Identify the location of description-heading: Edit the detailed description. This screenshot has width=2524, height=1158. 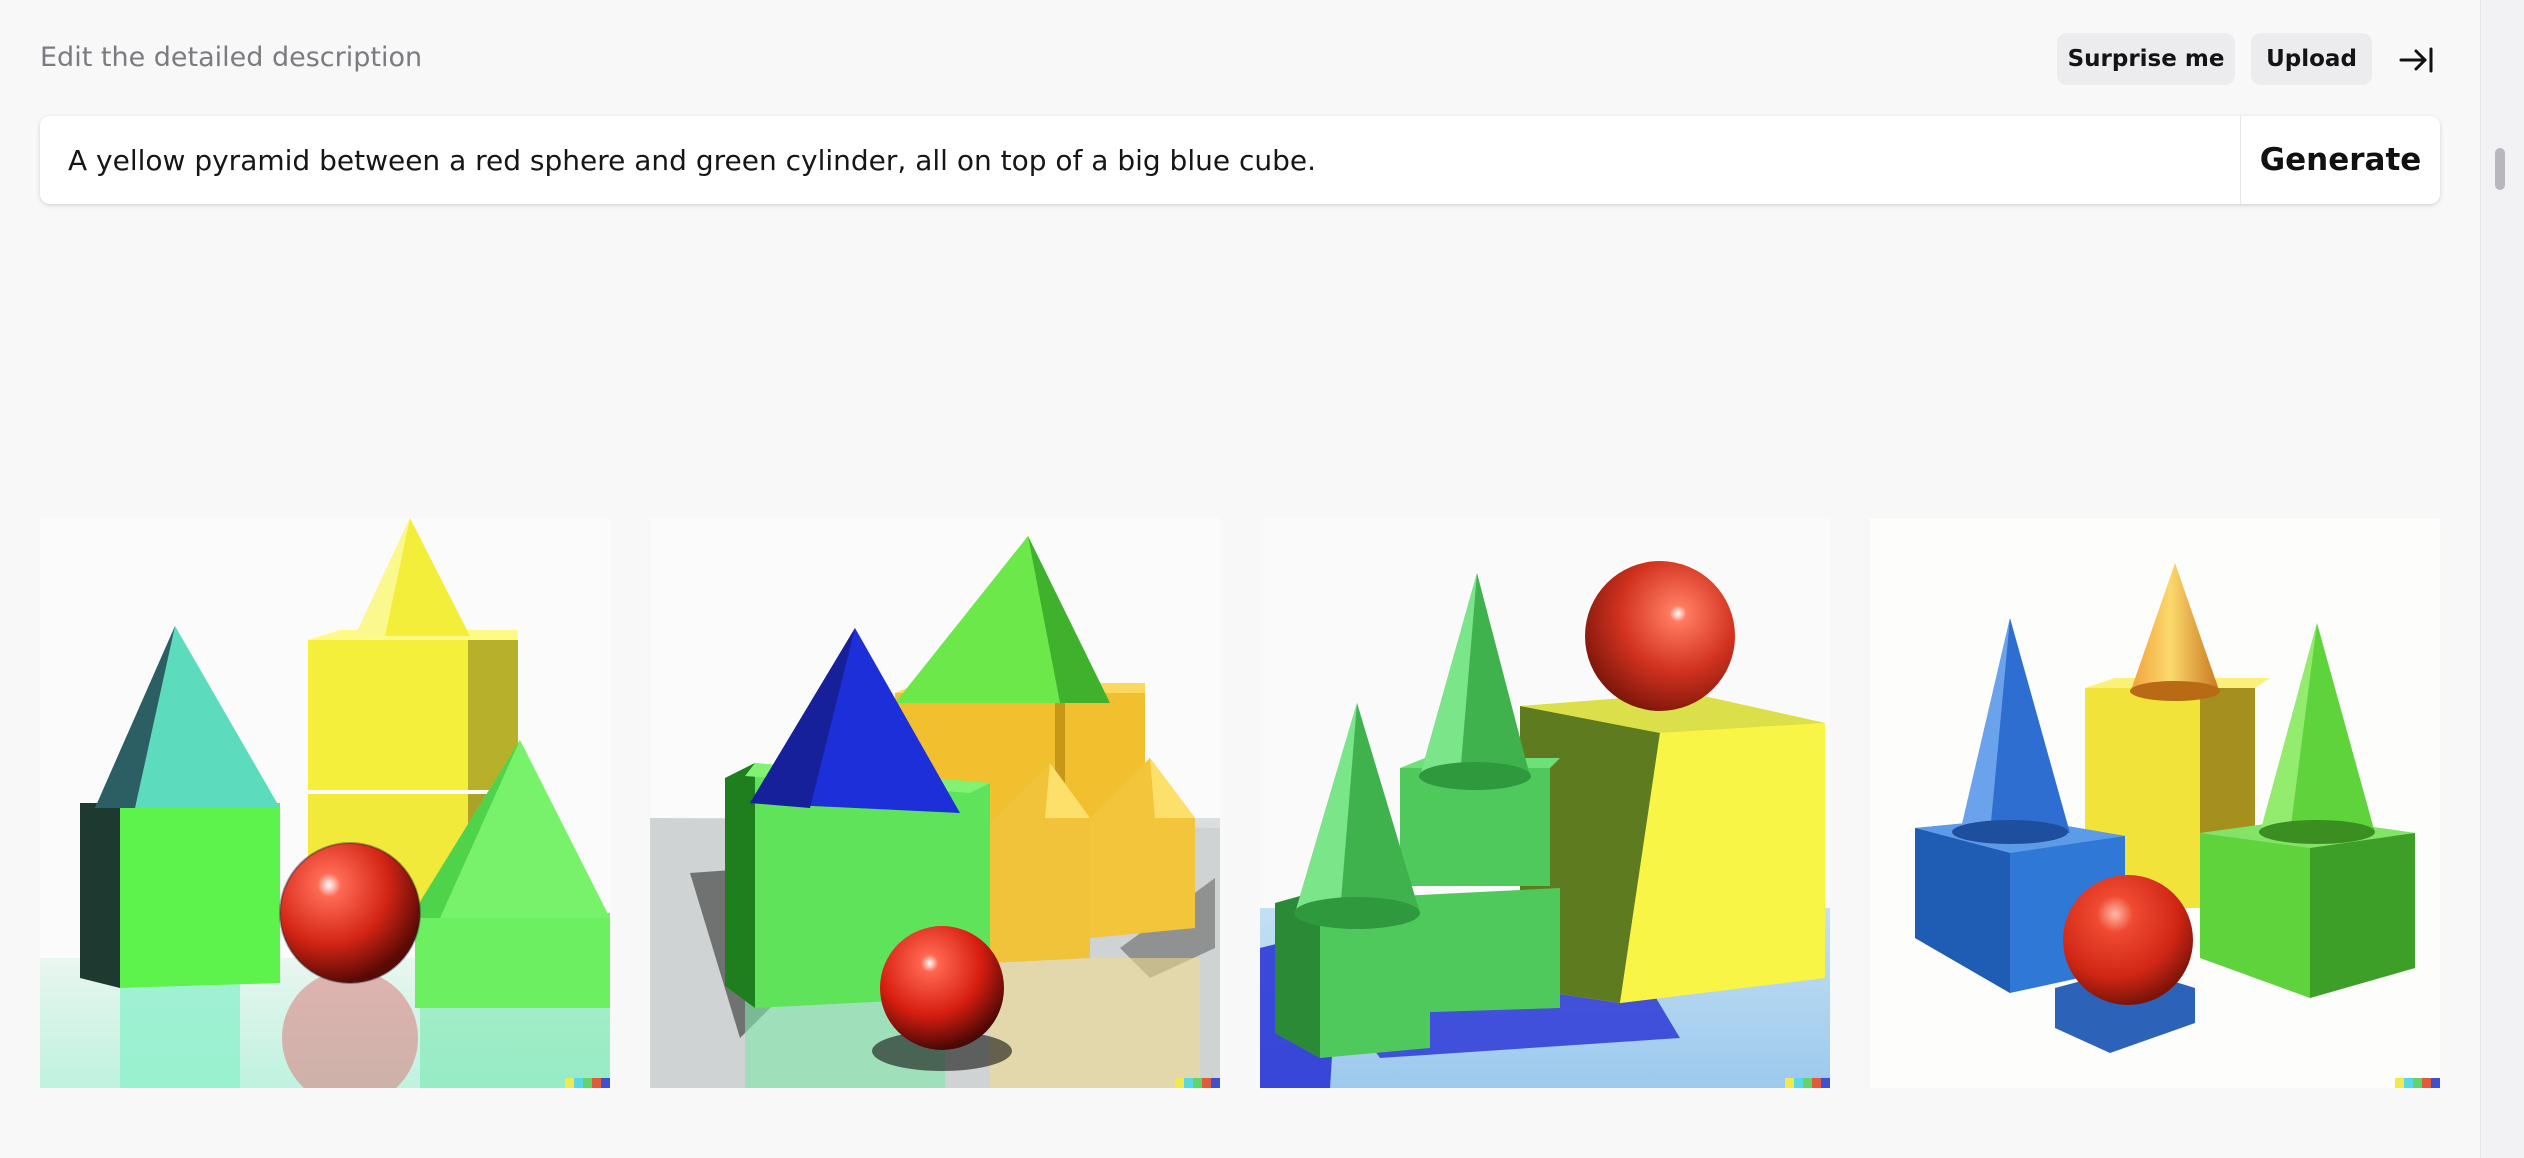
(231, 57).